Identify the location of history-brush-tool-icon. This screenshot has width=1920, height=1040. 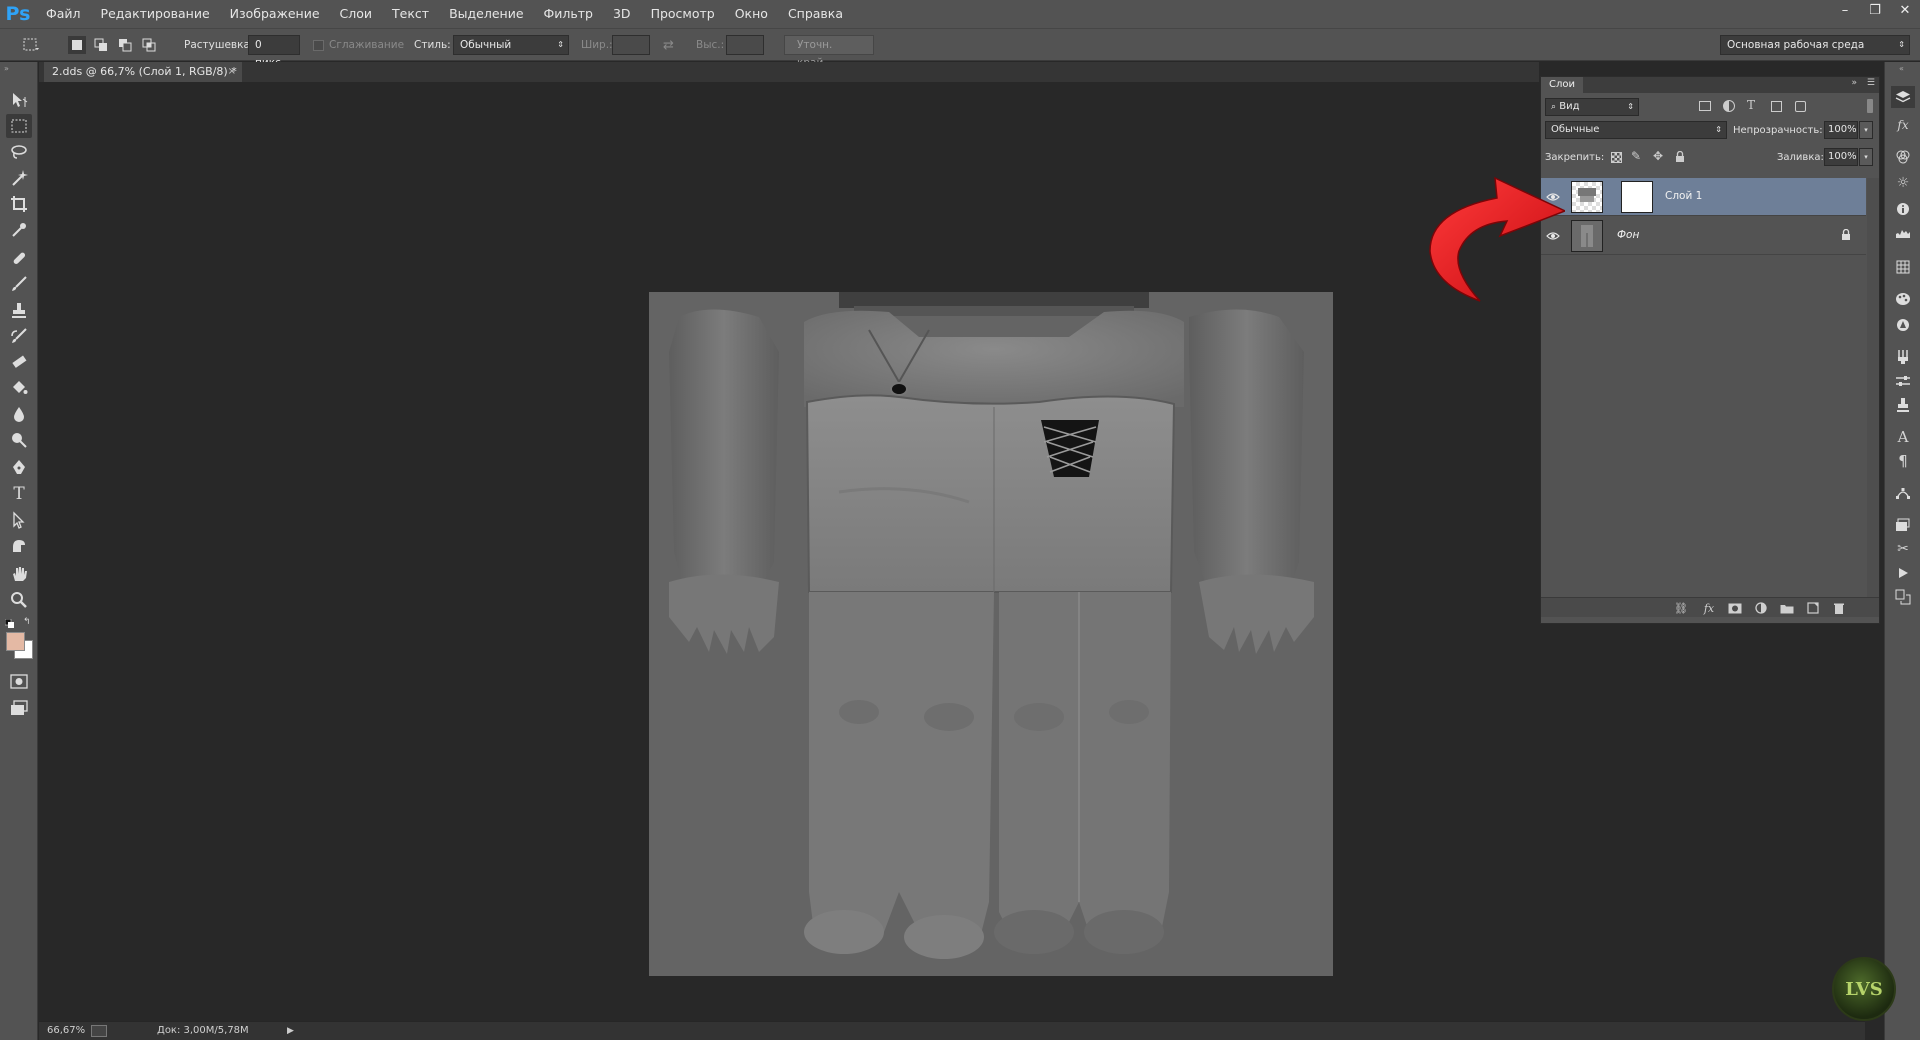
(19, 336).